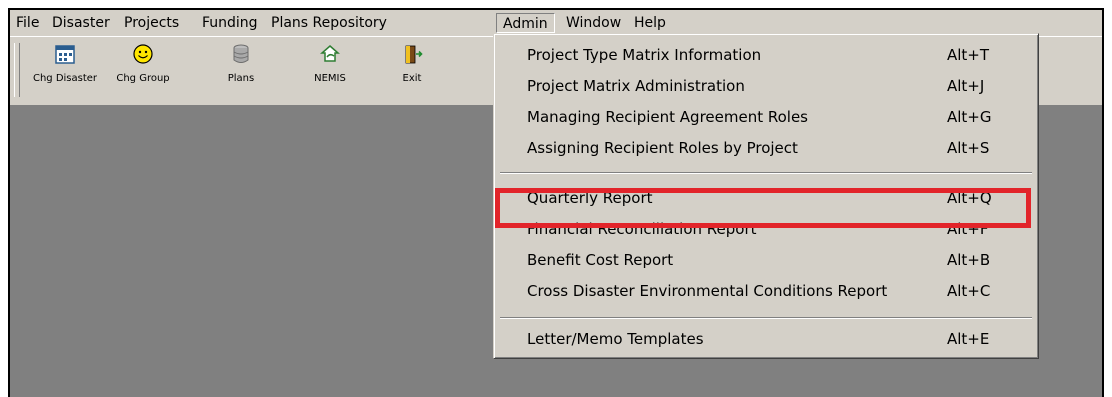 The image size is (1112, 397). I want to click on menu-help: Help, so click(650, 23).